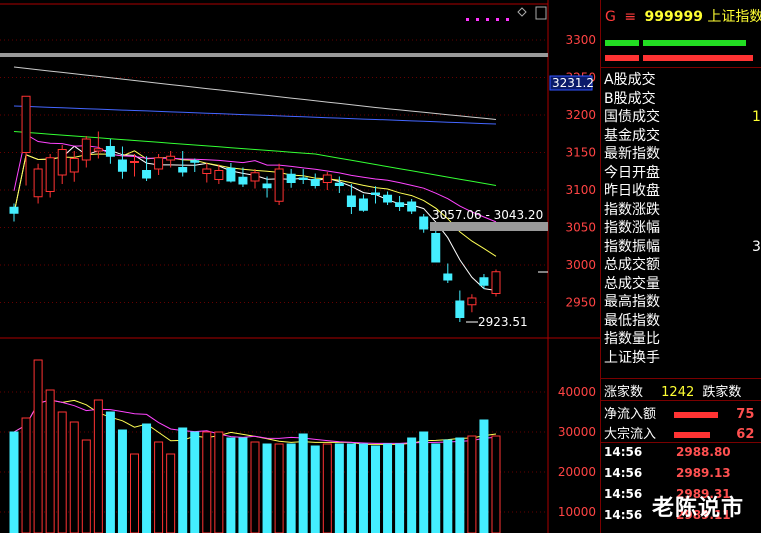 This screenshot has width=761, height=533. What do you see at coordinates (632, 228) in the screenshot?
I see `field-row: 指数涨幅` at bounding box center [632, 228].